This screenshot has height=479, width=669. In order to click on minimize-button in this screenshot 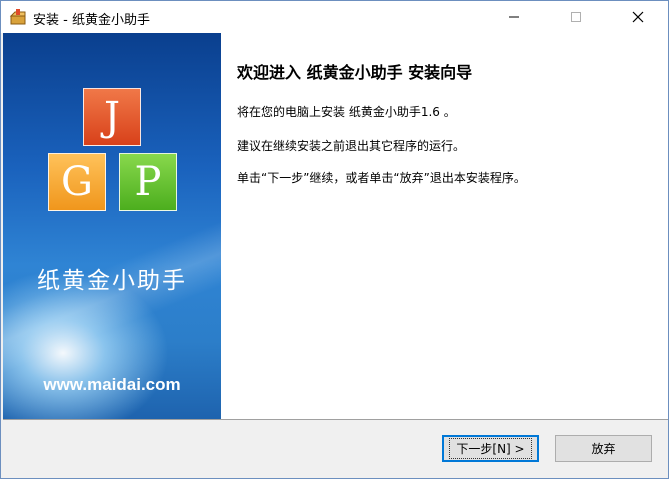, I will do `click(514, 17)`.